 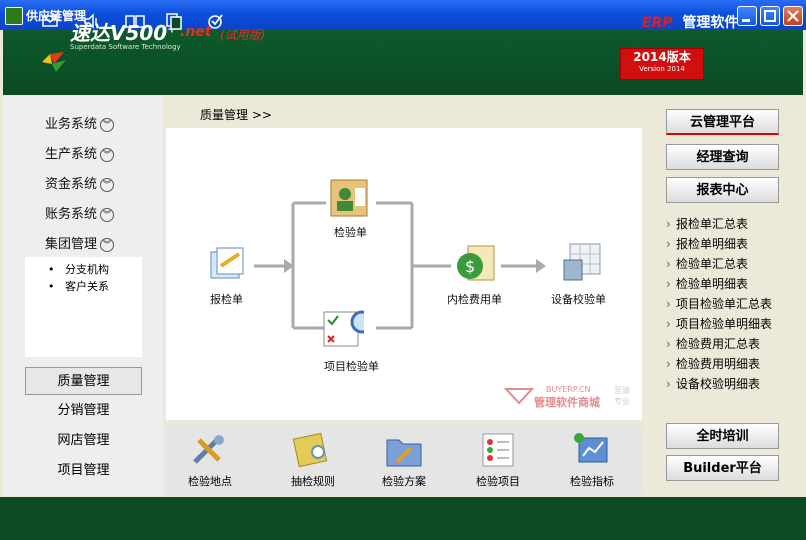 What do you see at coordinates (498, 481) in the screenshot?
I see `tool-label: 检验项目` at bounding box center [498, 481].